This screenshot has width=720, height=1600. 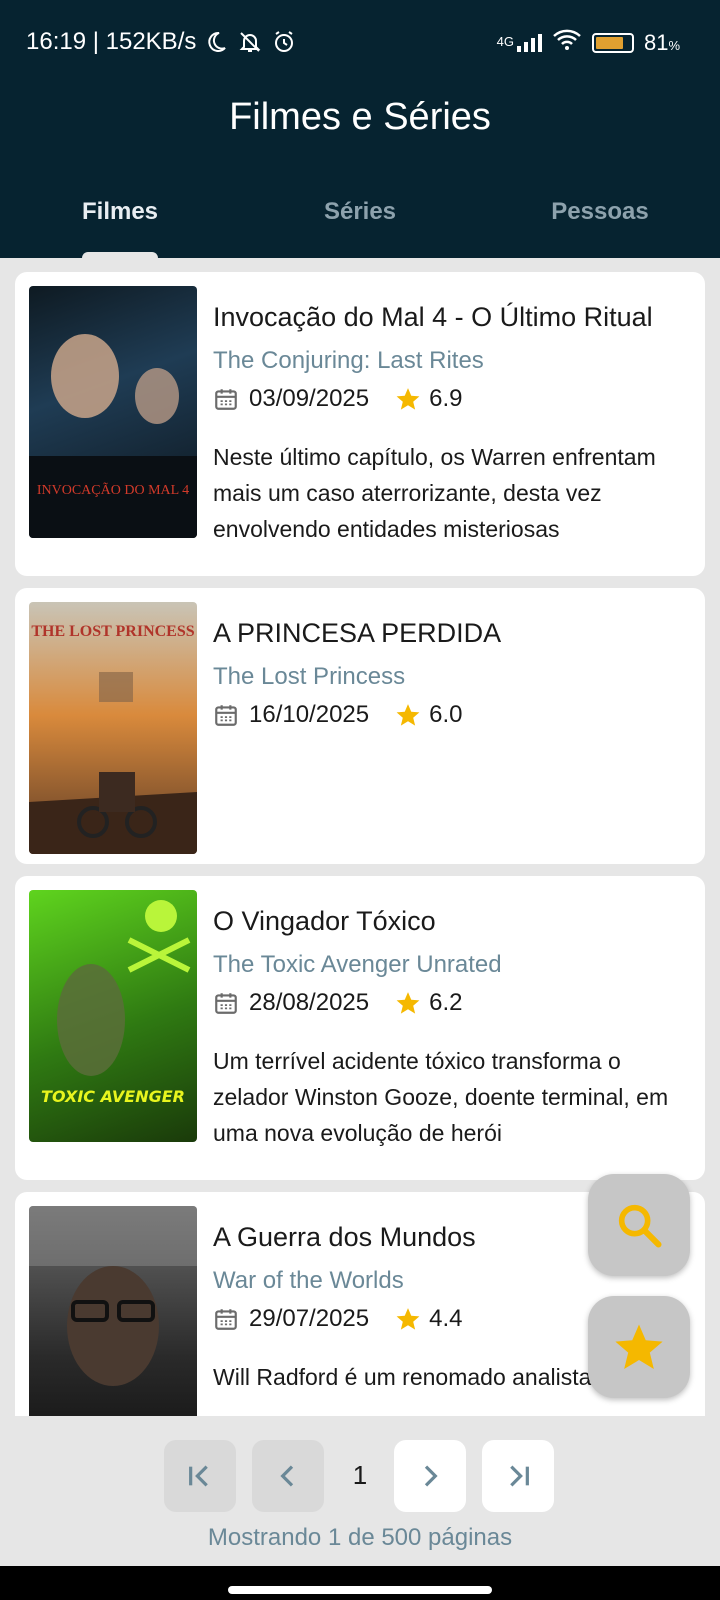 I want to click on rating: 6.2, so click(x=446, y=1002).